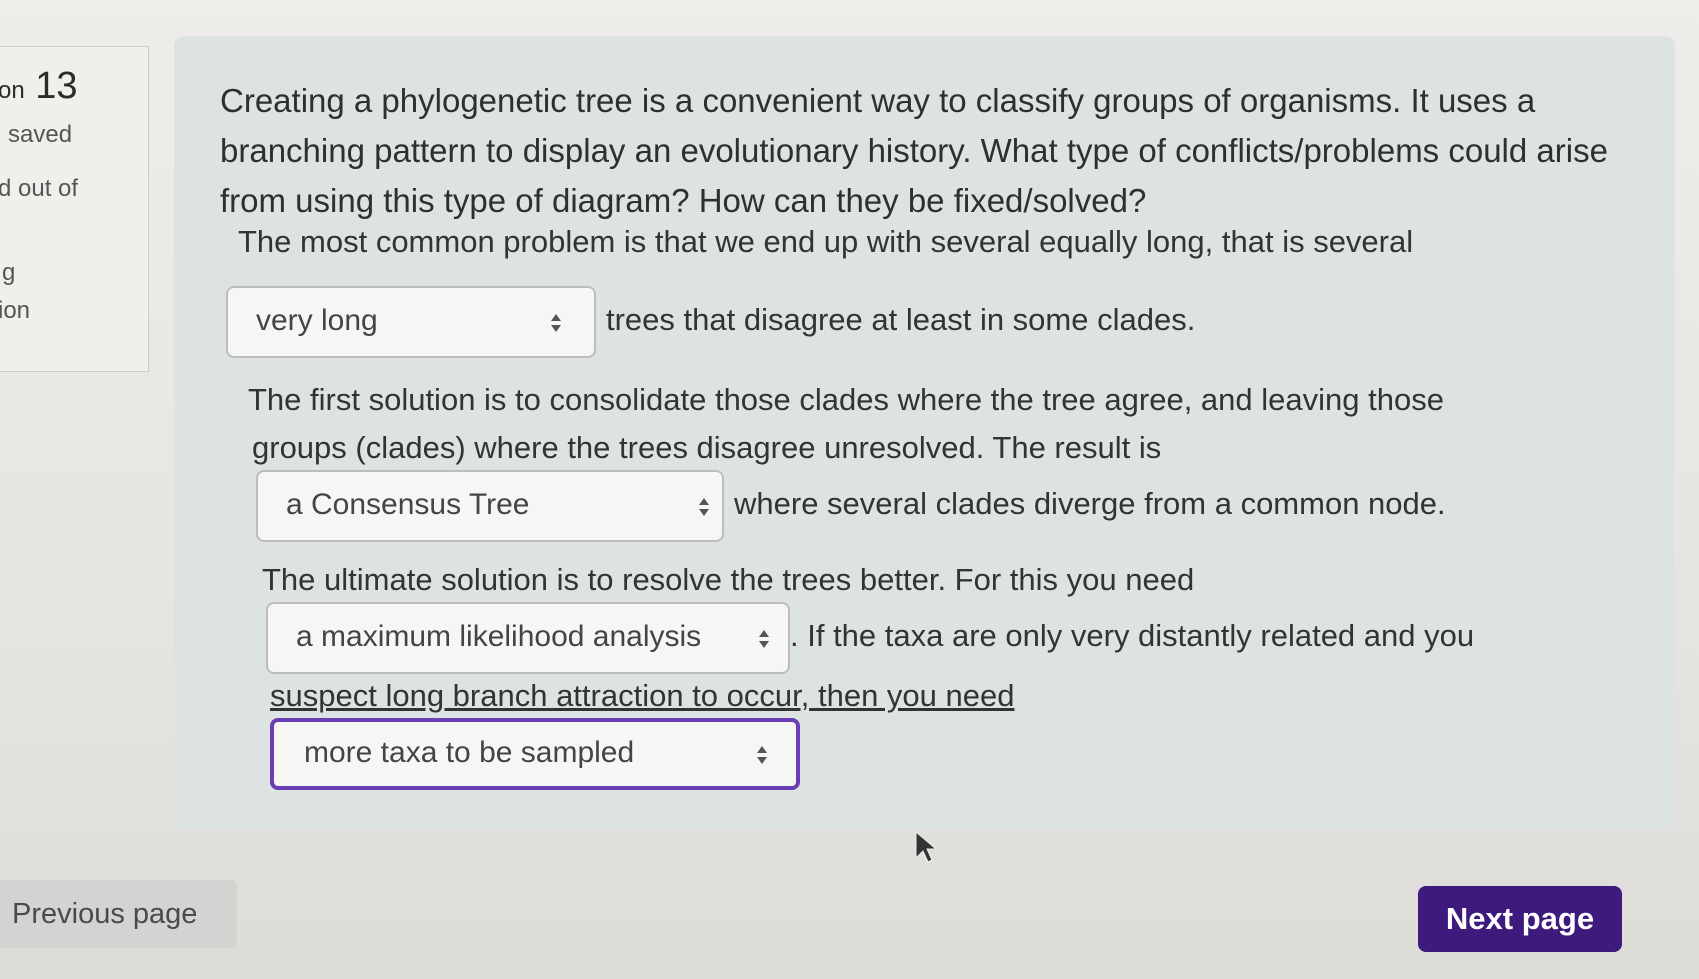 Image resolution: width=1699 pixels, height=979 pixels. I want to click on select-resolve-method: a maximum likelihood analysis, so click(528, 638).